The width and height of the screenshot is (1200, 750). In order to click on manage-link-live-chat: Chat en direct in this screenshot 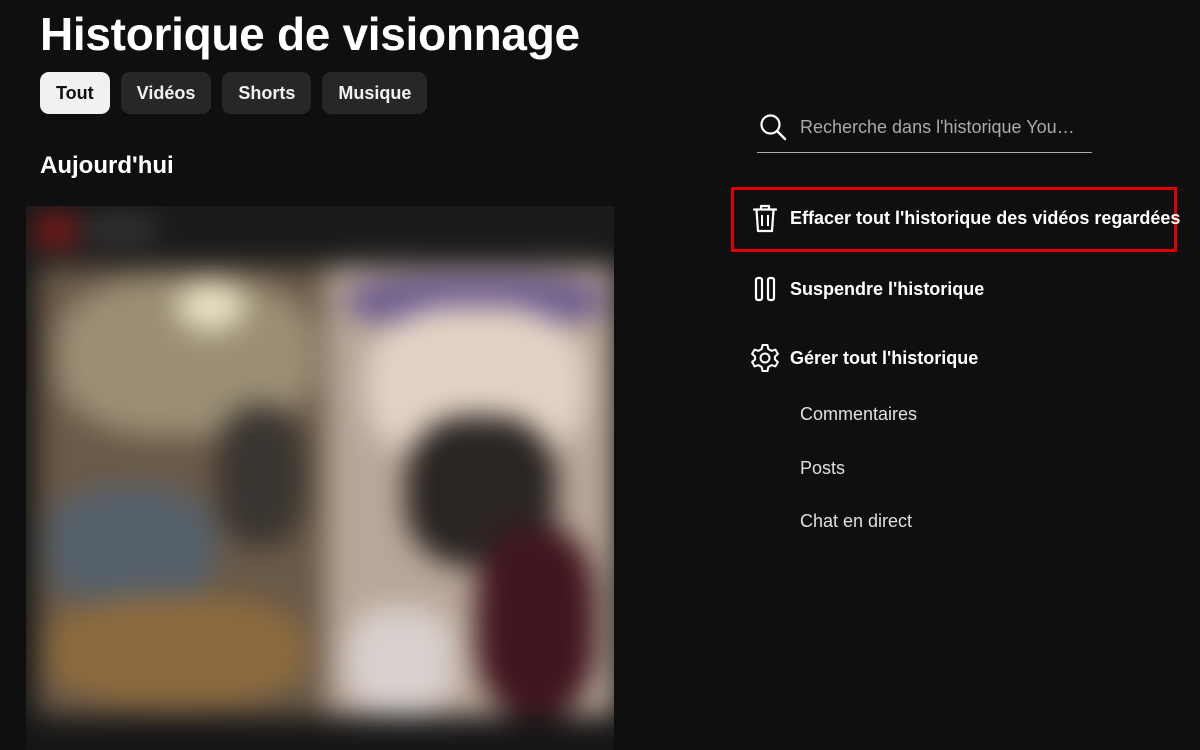, I will do `click(856, 521)`.